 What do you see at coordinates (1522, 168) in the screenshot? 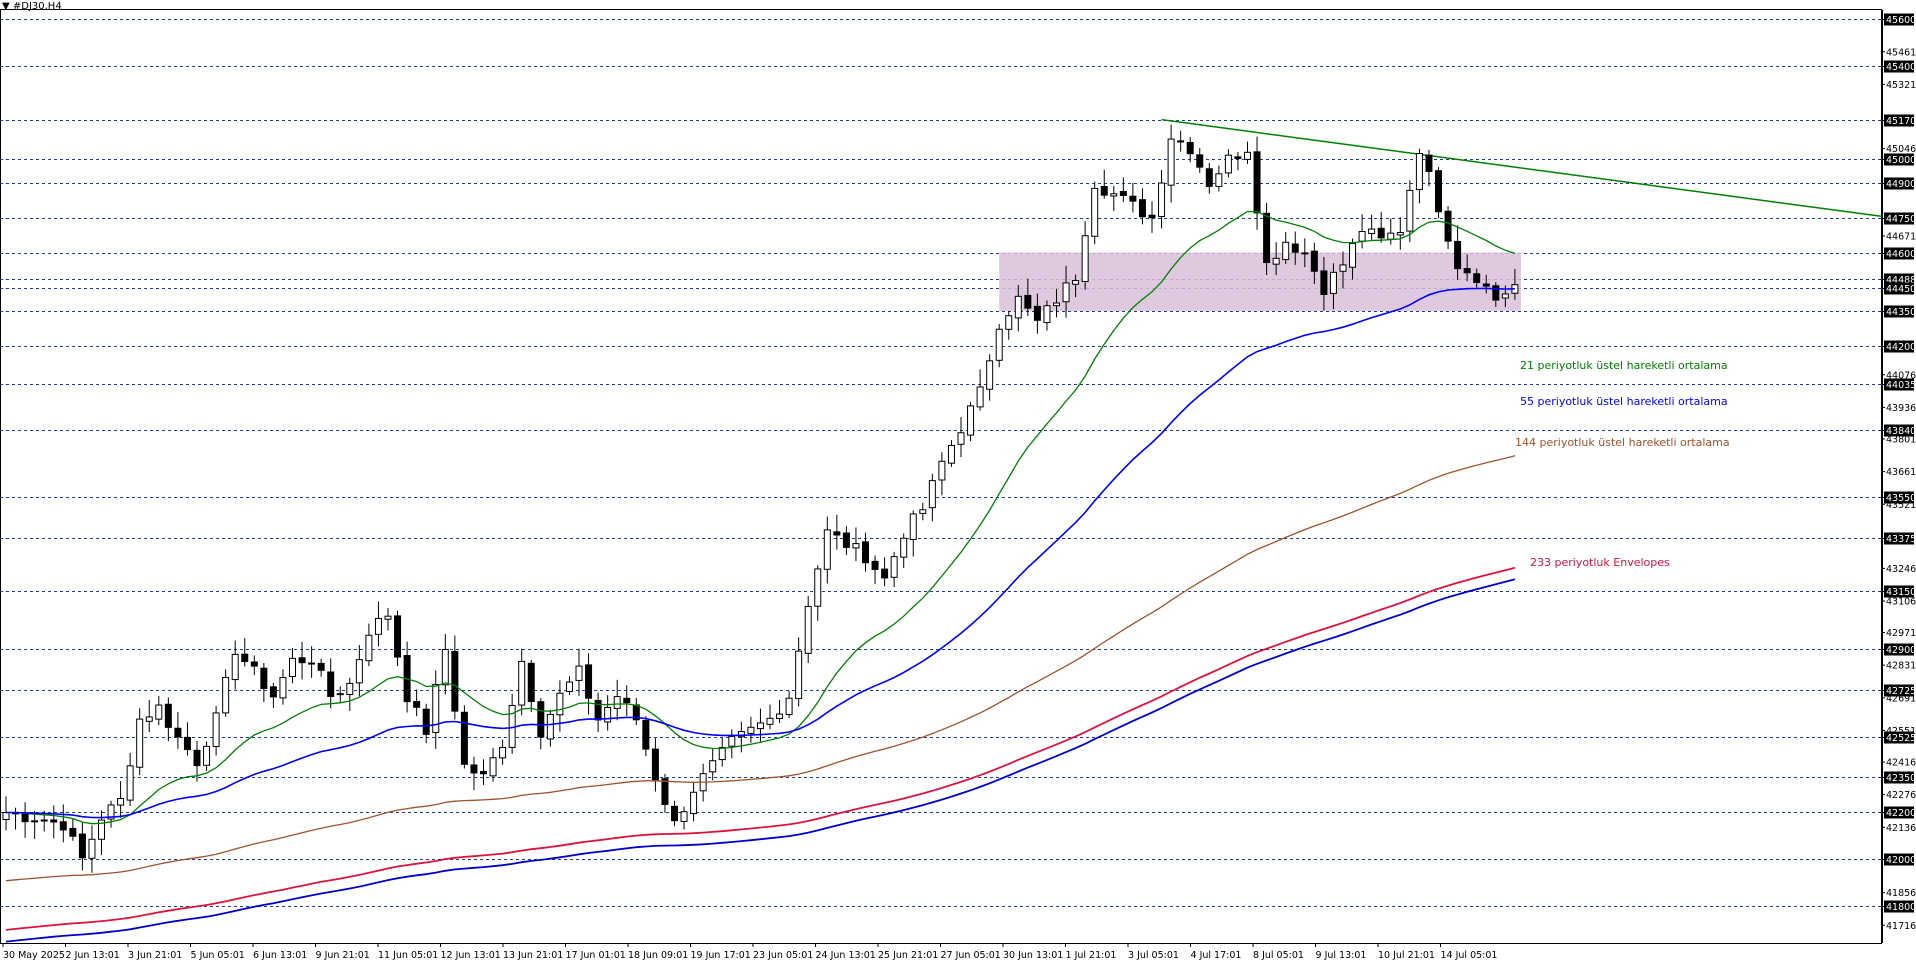
I see `descending-trendline` at bounding box center [1522, 168].